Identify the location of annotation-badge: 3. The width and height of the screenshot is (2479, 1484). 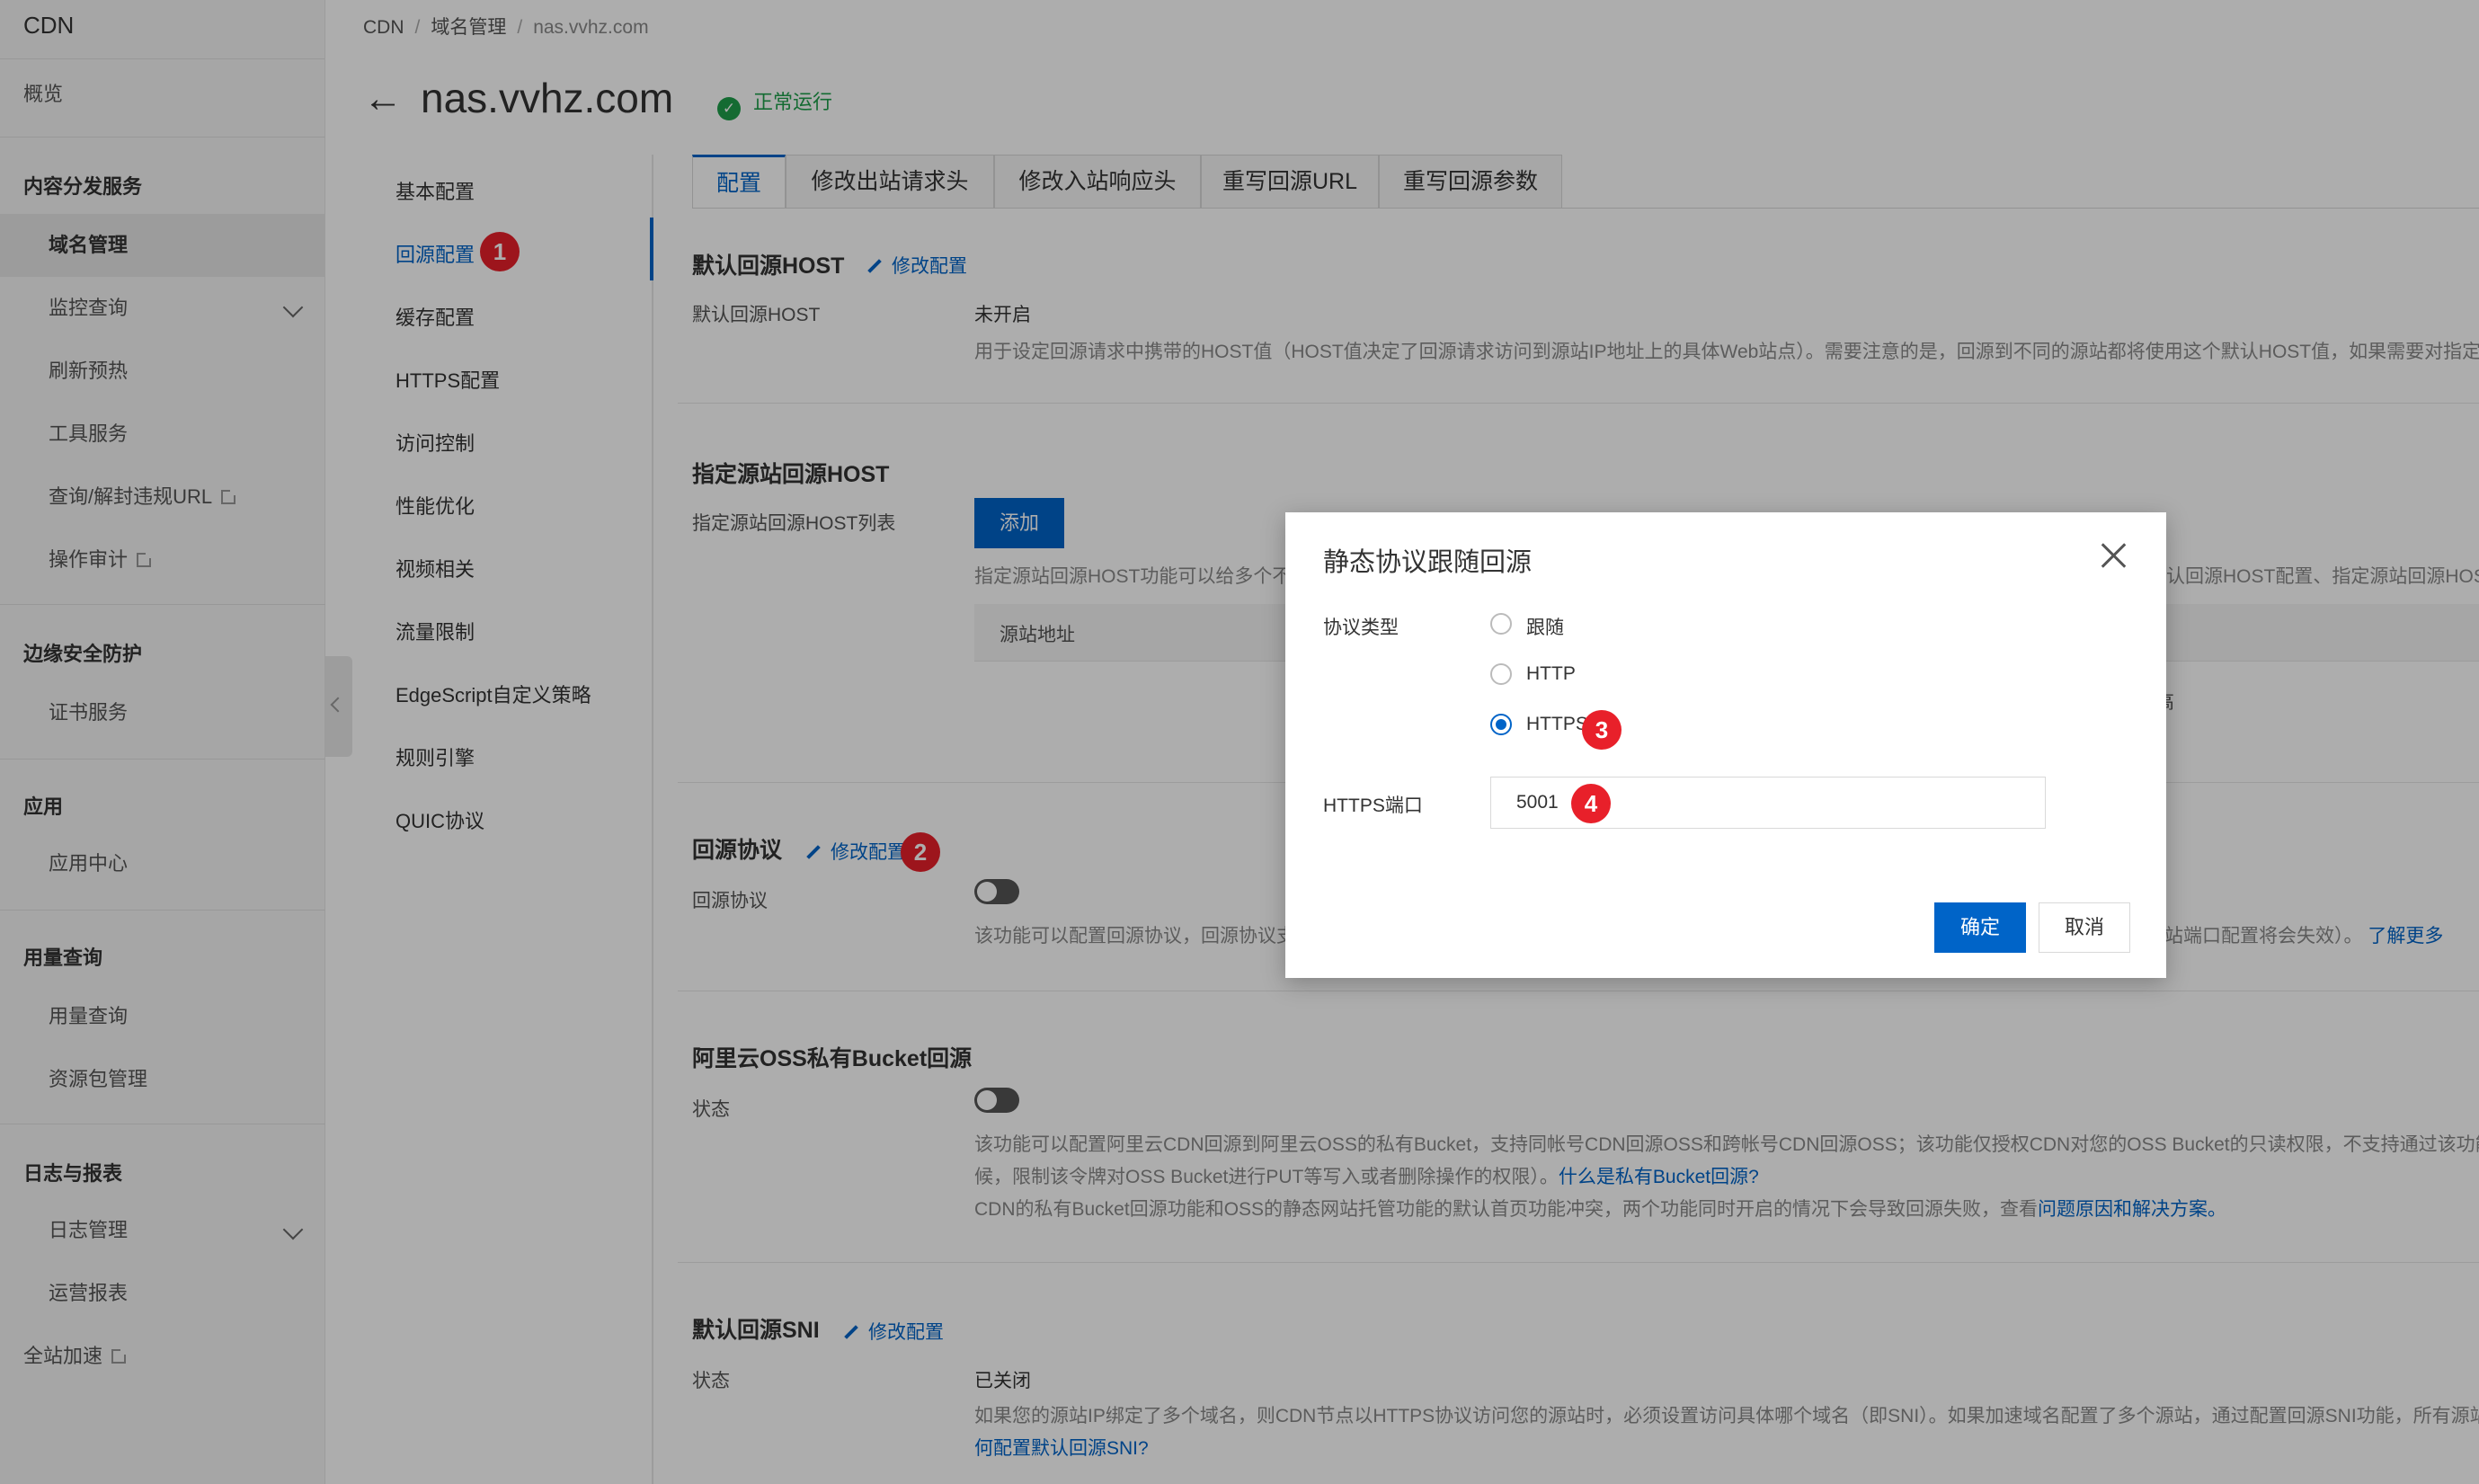
(1602, 730).